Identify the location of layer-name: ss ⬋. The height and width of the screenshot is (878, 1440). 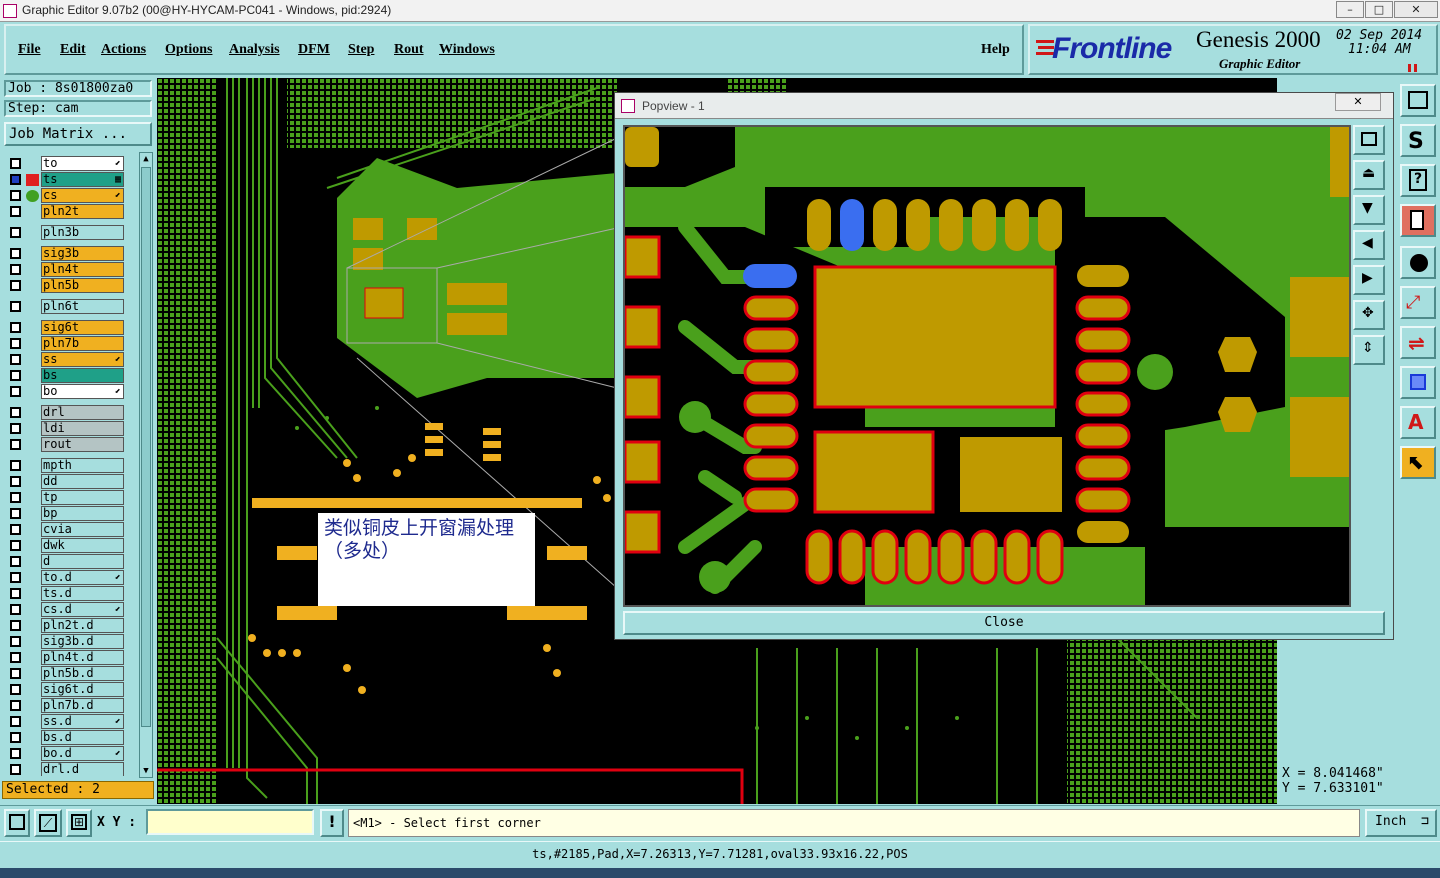
(82, 359).